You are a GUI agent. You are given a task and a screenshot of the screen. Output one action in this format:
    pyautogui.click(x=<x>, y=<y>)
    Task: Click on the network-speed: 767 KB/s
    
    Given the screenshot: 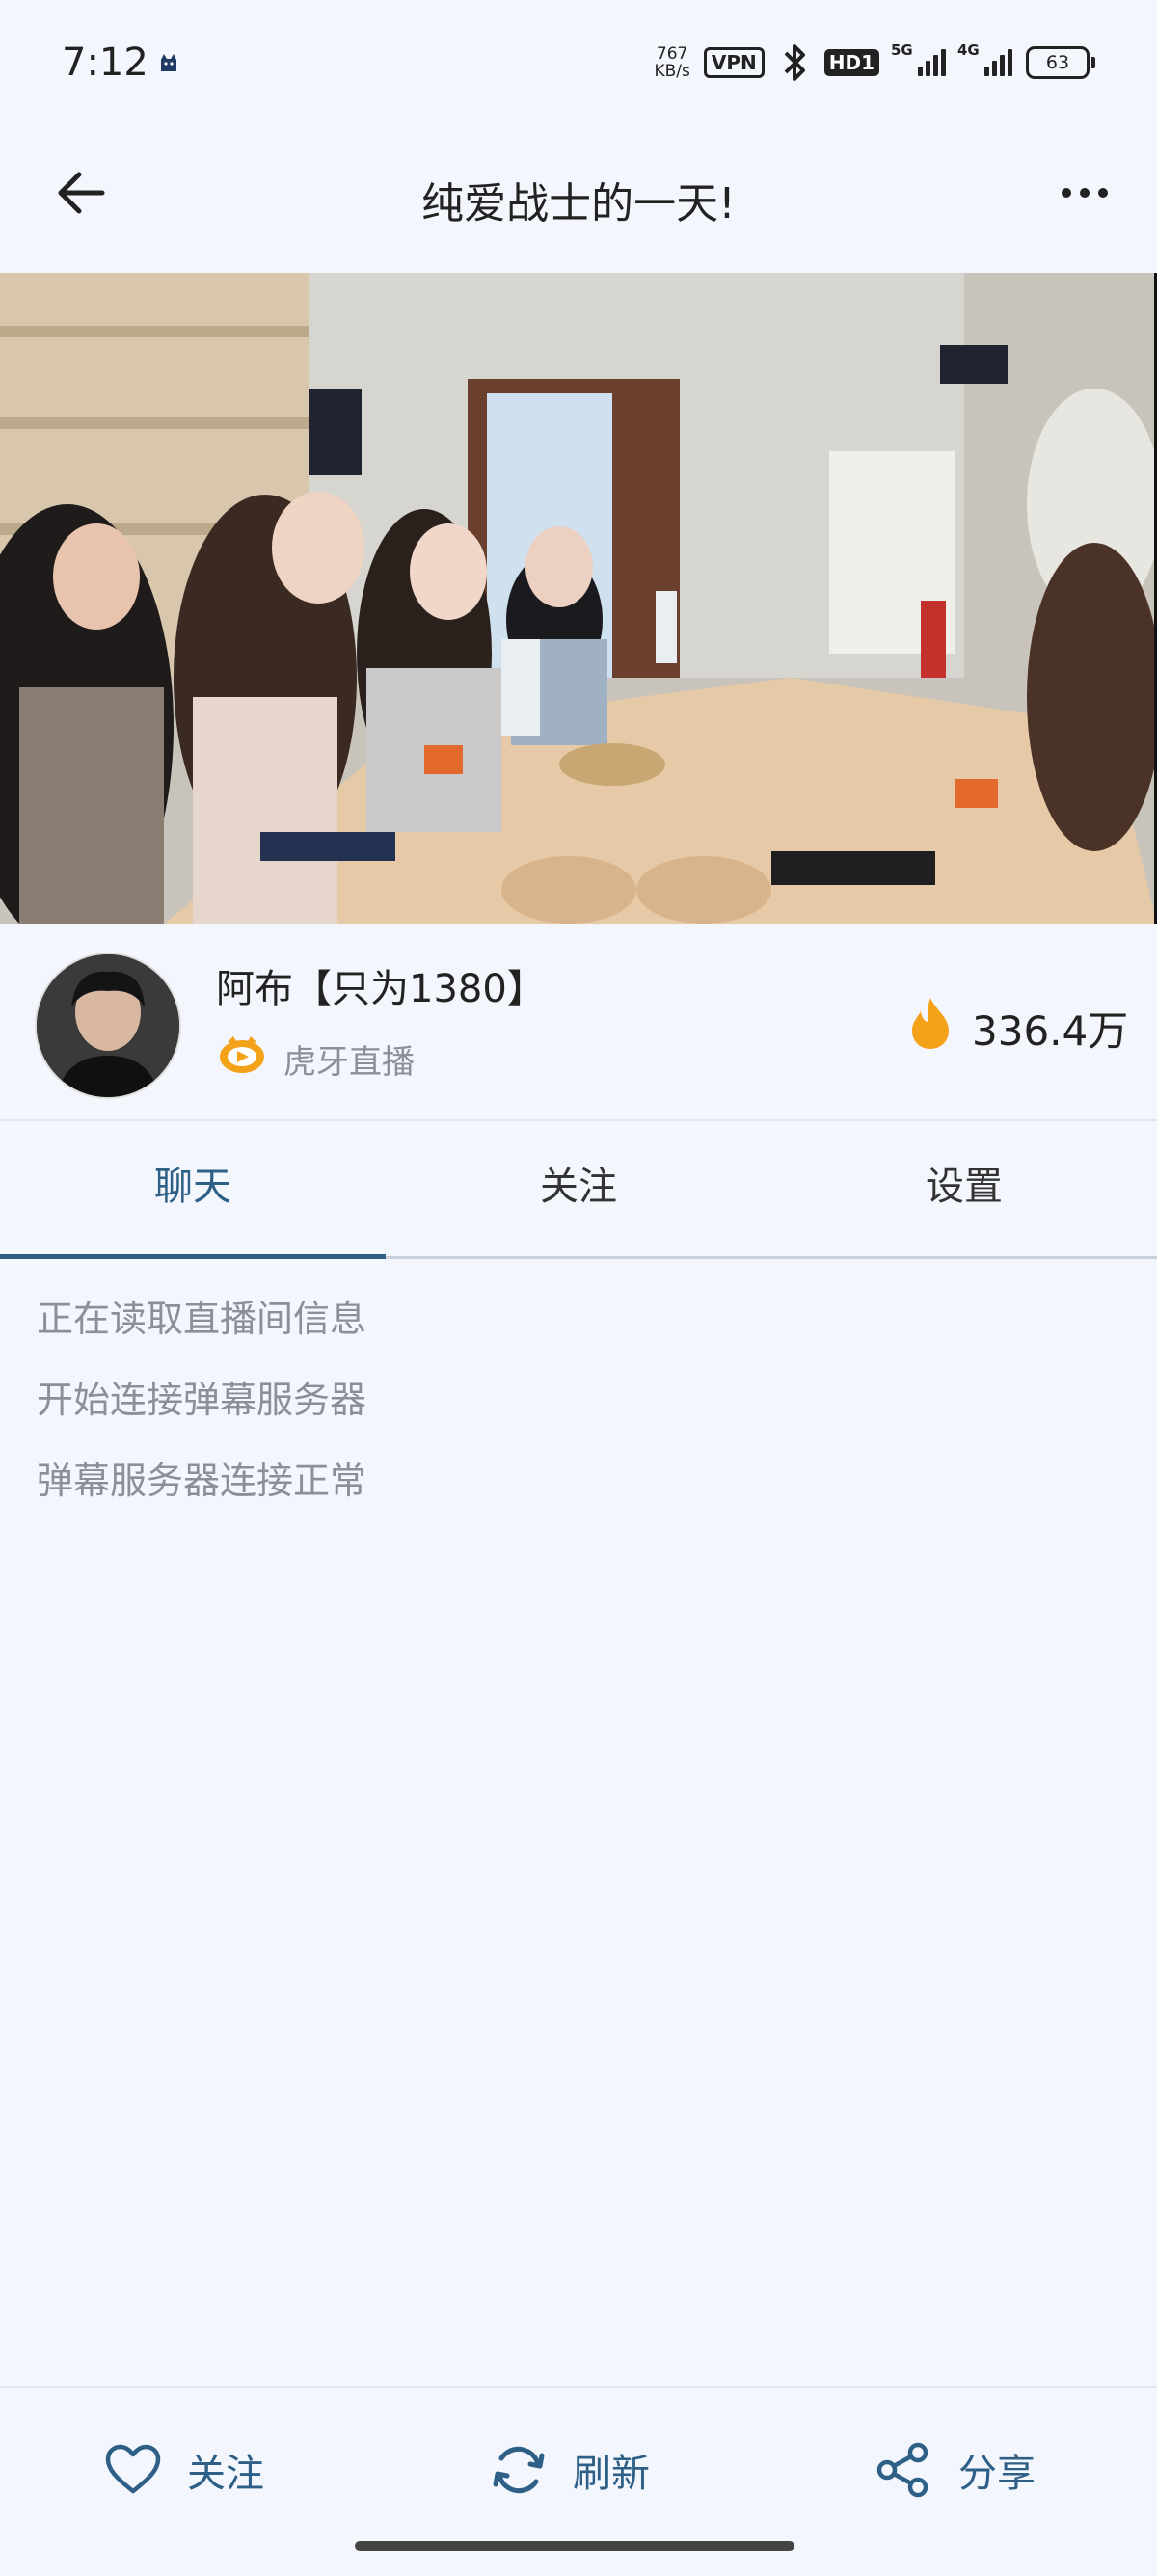 What is the action you would take?
    pyautogui.click(x=671, y=63)
    